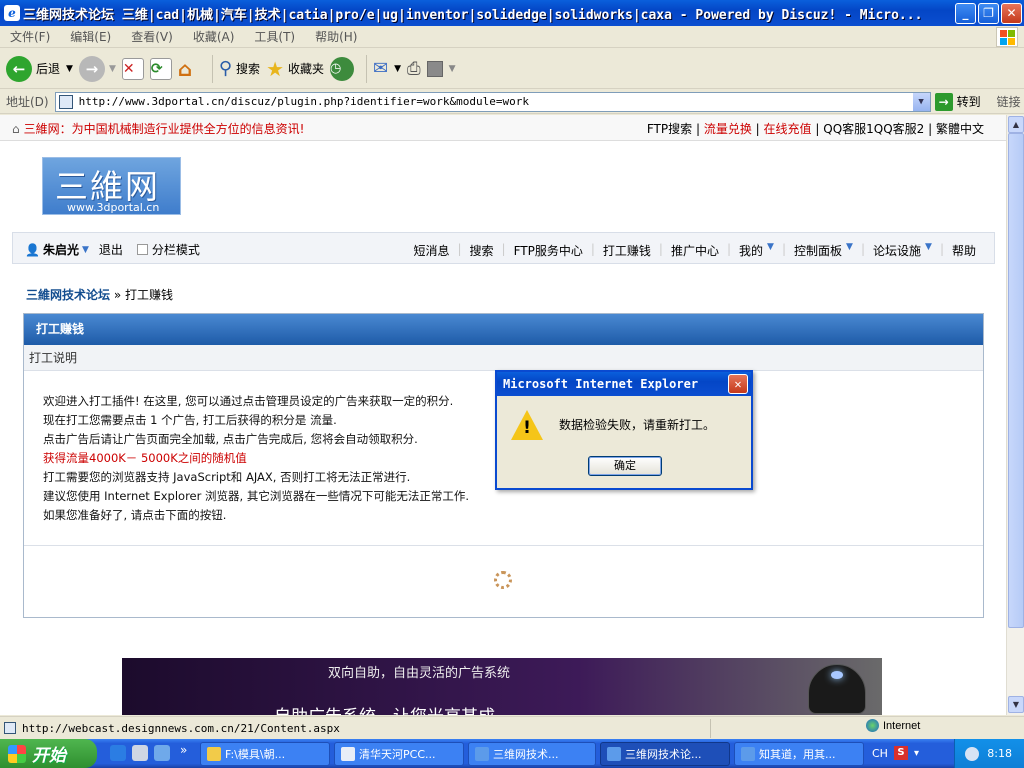 This screenshot has width=1024, height=768. What do you see at coordinates (90, 36) in the screenshot?
I see `menu-edit: 编辑(E)` at bounding box center [90, 36].